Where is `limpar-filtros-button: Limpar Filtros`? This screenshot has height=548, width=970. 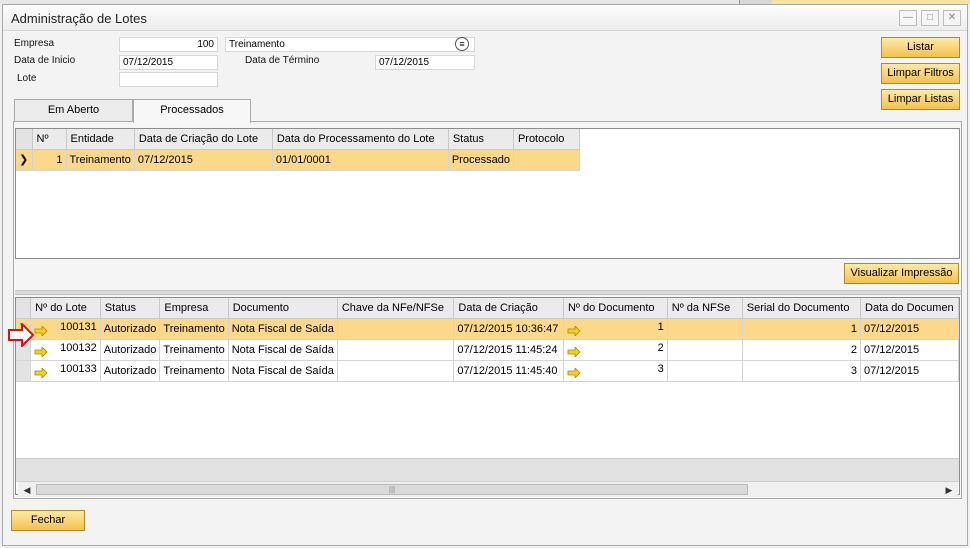 limpar-filtros-button: Limpar Filtros is located at coordinates (920, 73).